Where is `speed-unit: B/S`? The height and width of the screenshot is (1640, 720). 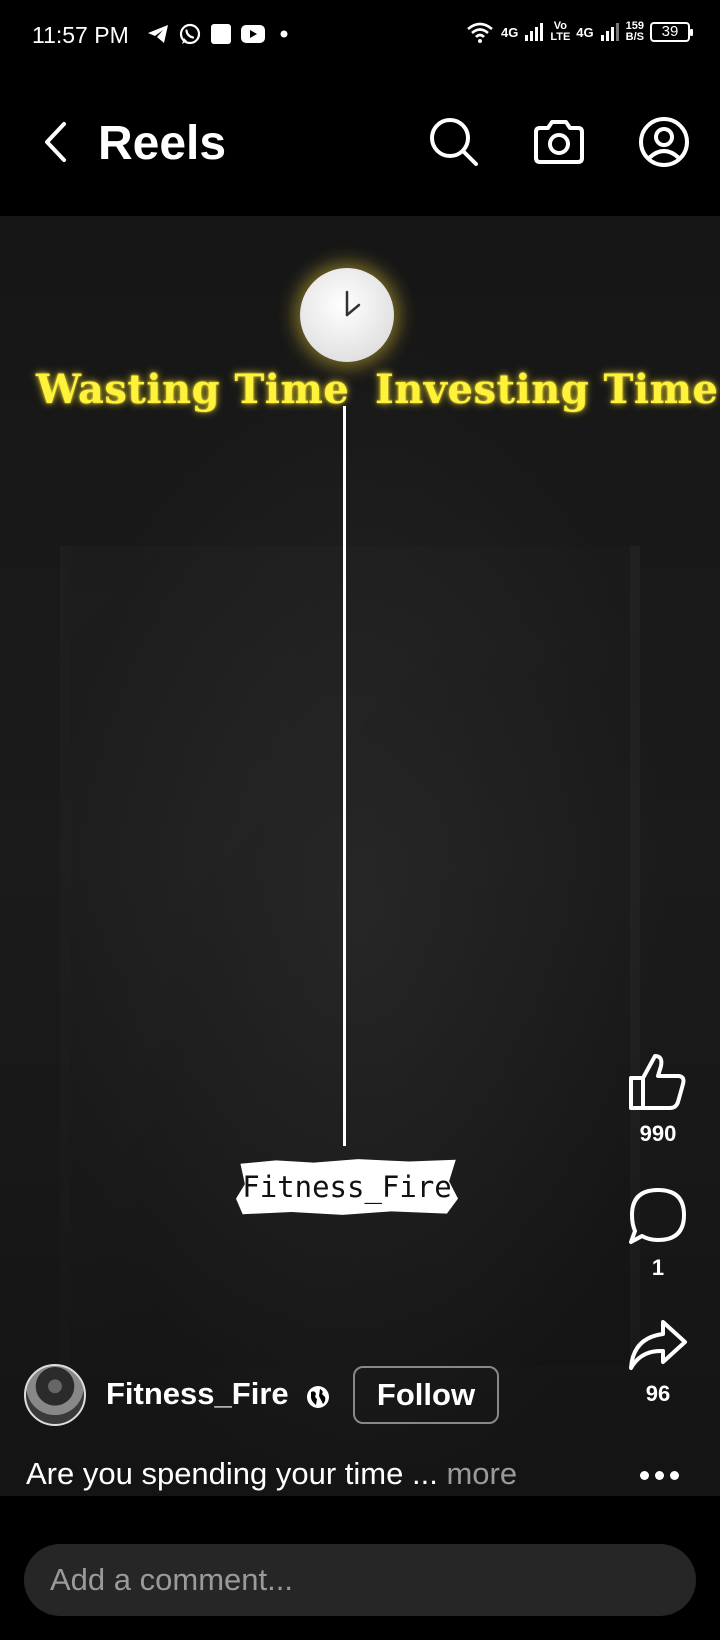
speed-unit: B/S is located at coordinates (634, 37).